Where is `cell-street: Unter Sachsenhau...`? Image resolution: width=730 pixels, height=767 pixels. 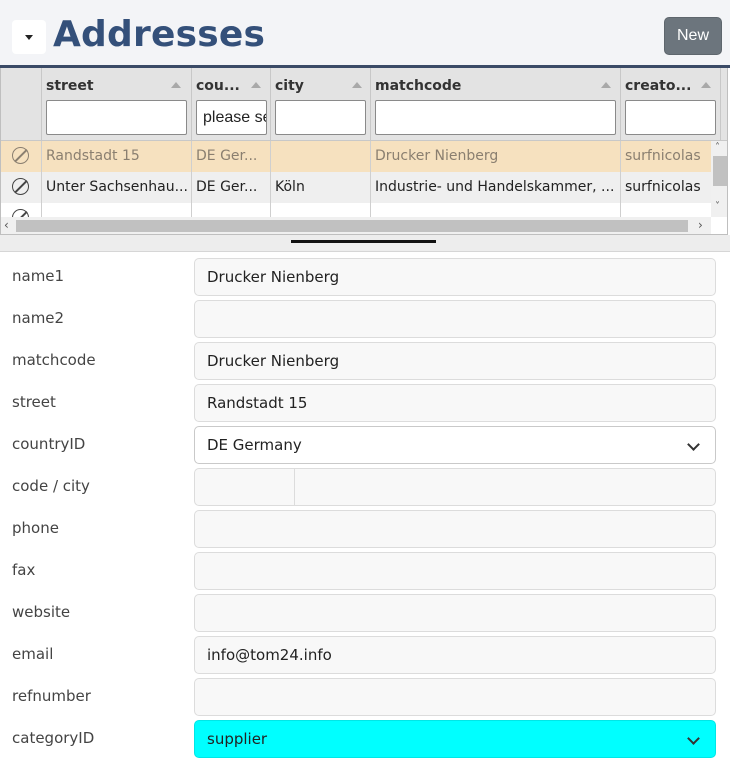
cell-street: Unter Sachsenhau... is located at coordinates (117, 187).